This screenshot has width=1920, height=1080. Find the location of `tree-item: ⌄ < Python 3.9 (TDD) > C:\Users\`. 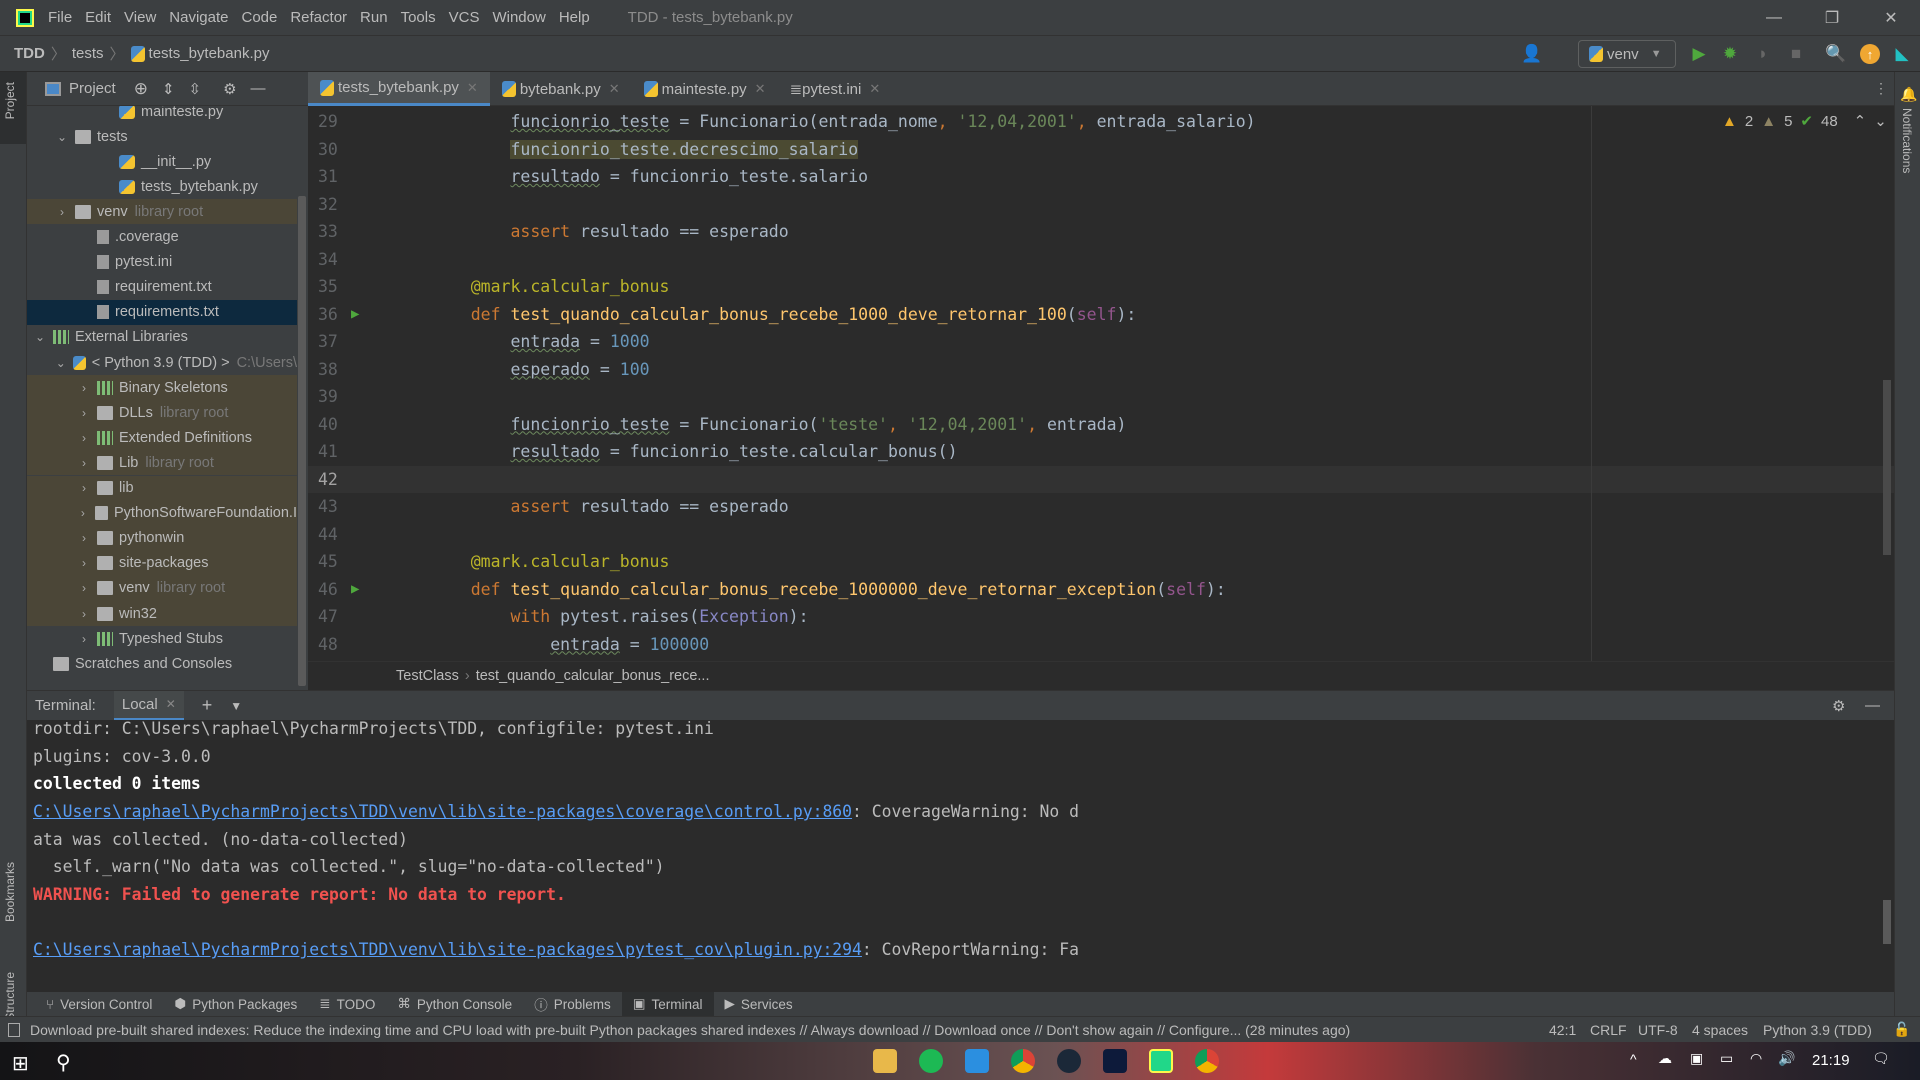

tree-item: ⌄ < Python 3.9 (TDD) > C:\Users\ is located at coordinates (162, 362).